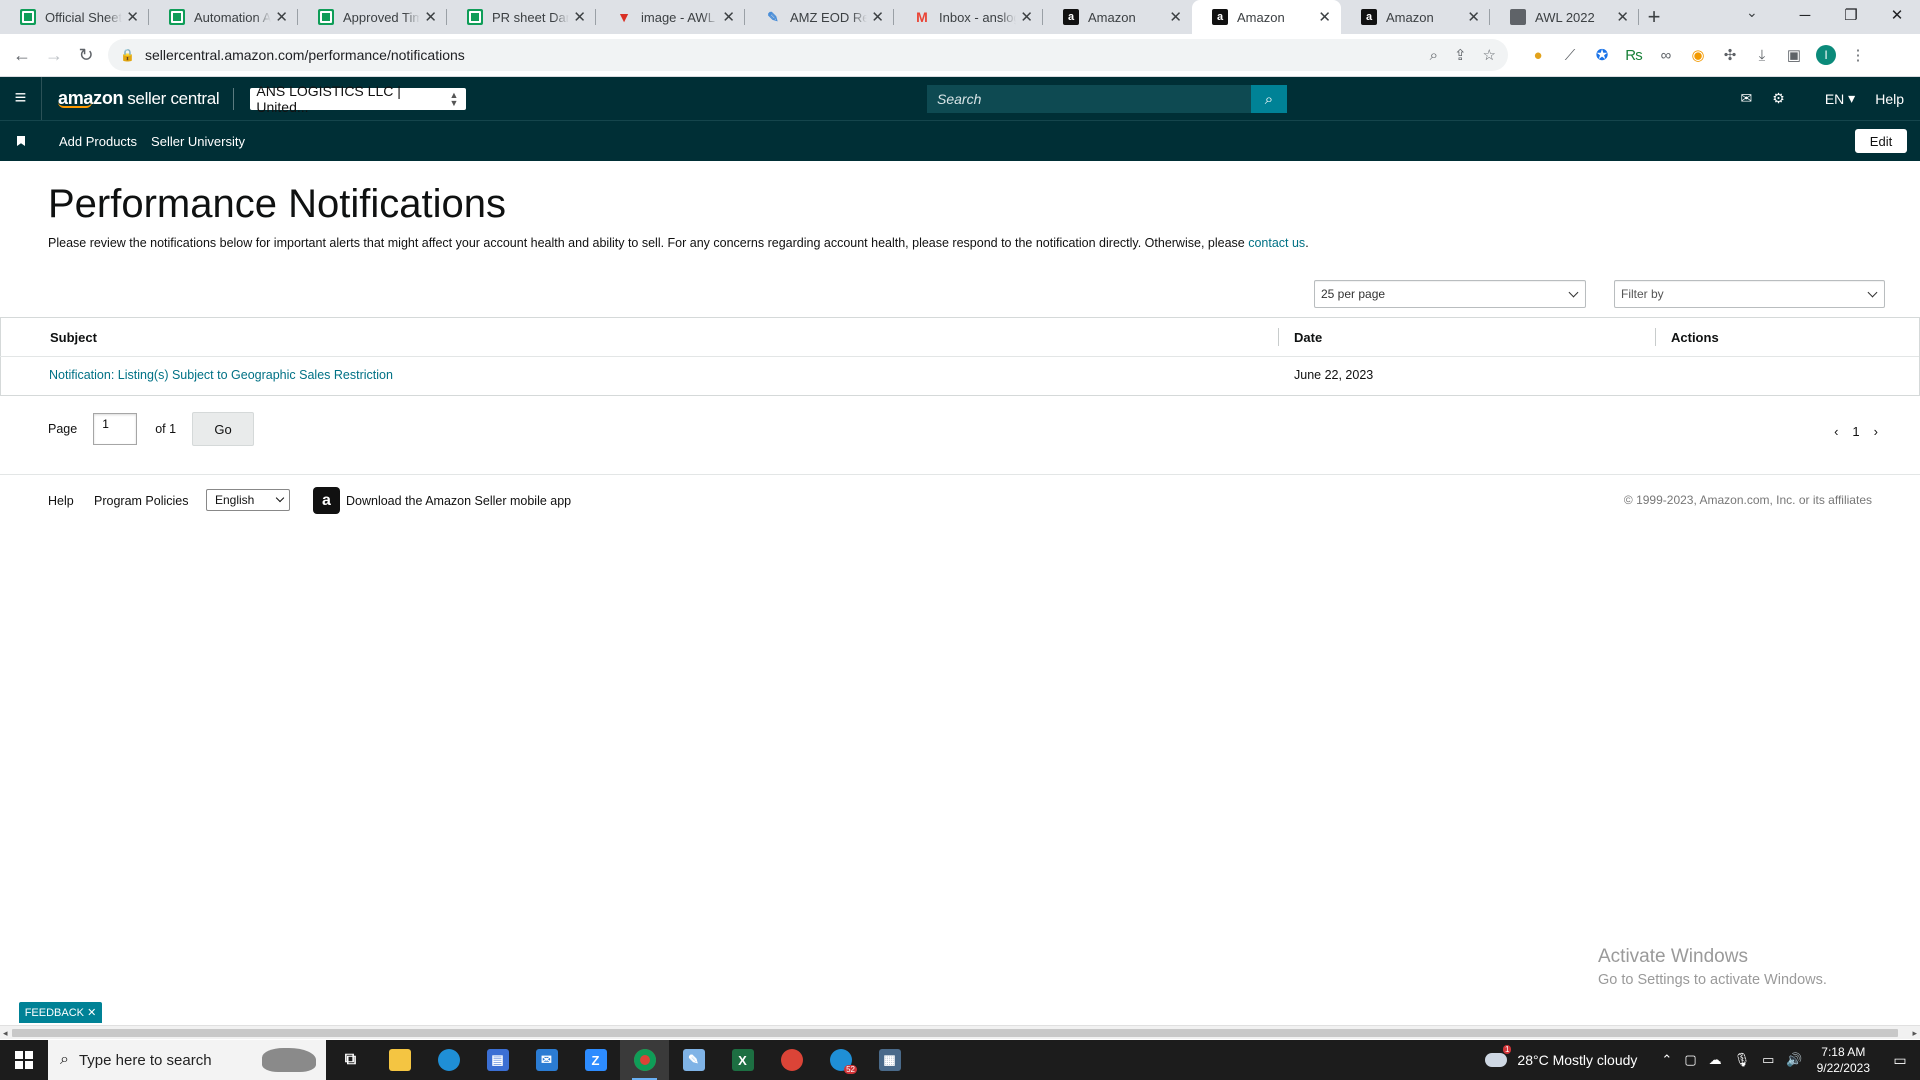 The height and width of the screenshot is (1080, 1920). I want to click on notification-icon: ▭, so click(1900, 1060).